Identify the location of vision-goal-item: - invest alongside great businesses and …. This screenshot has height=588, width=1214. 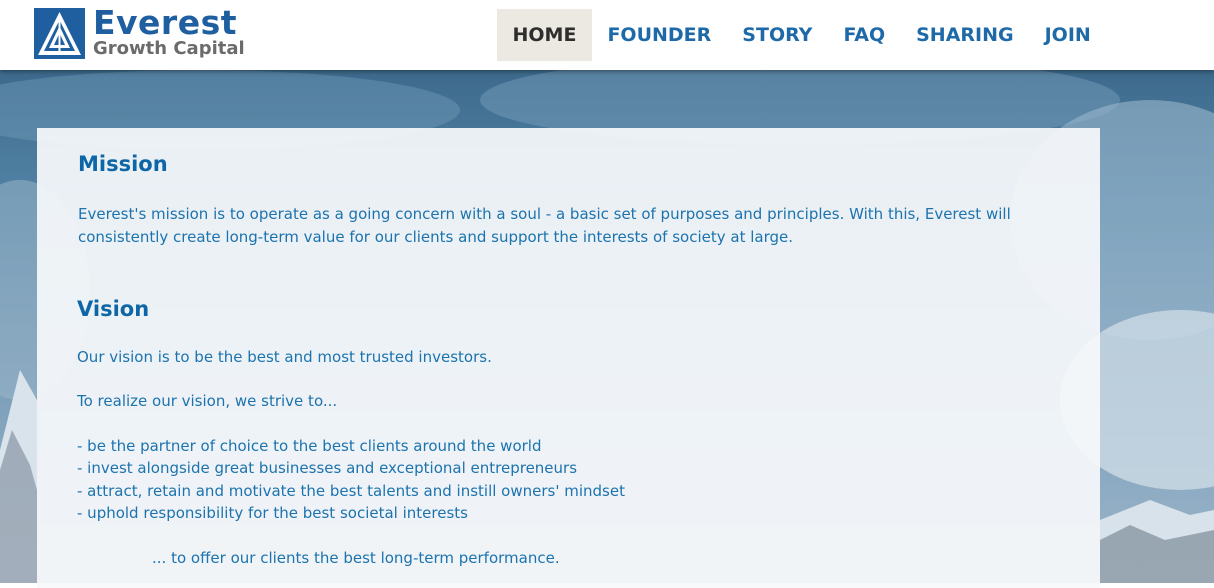
(327, 468).